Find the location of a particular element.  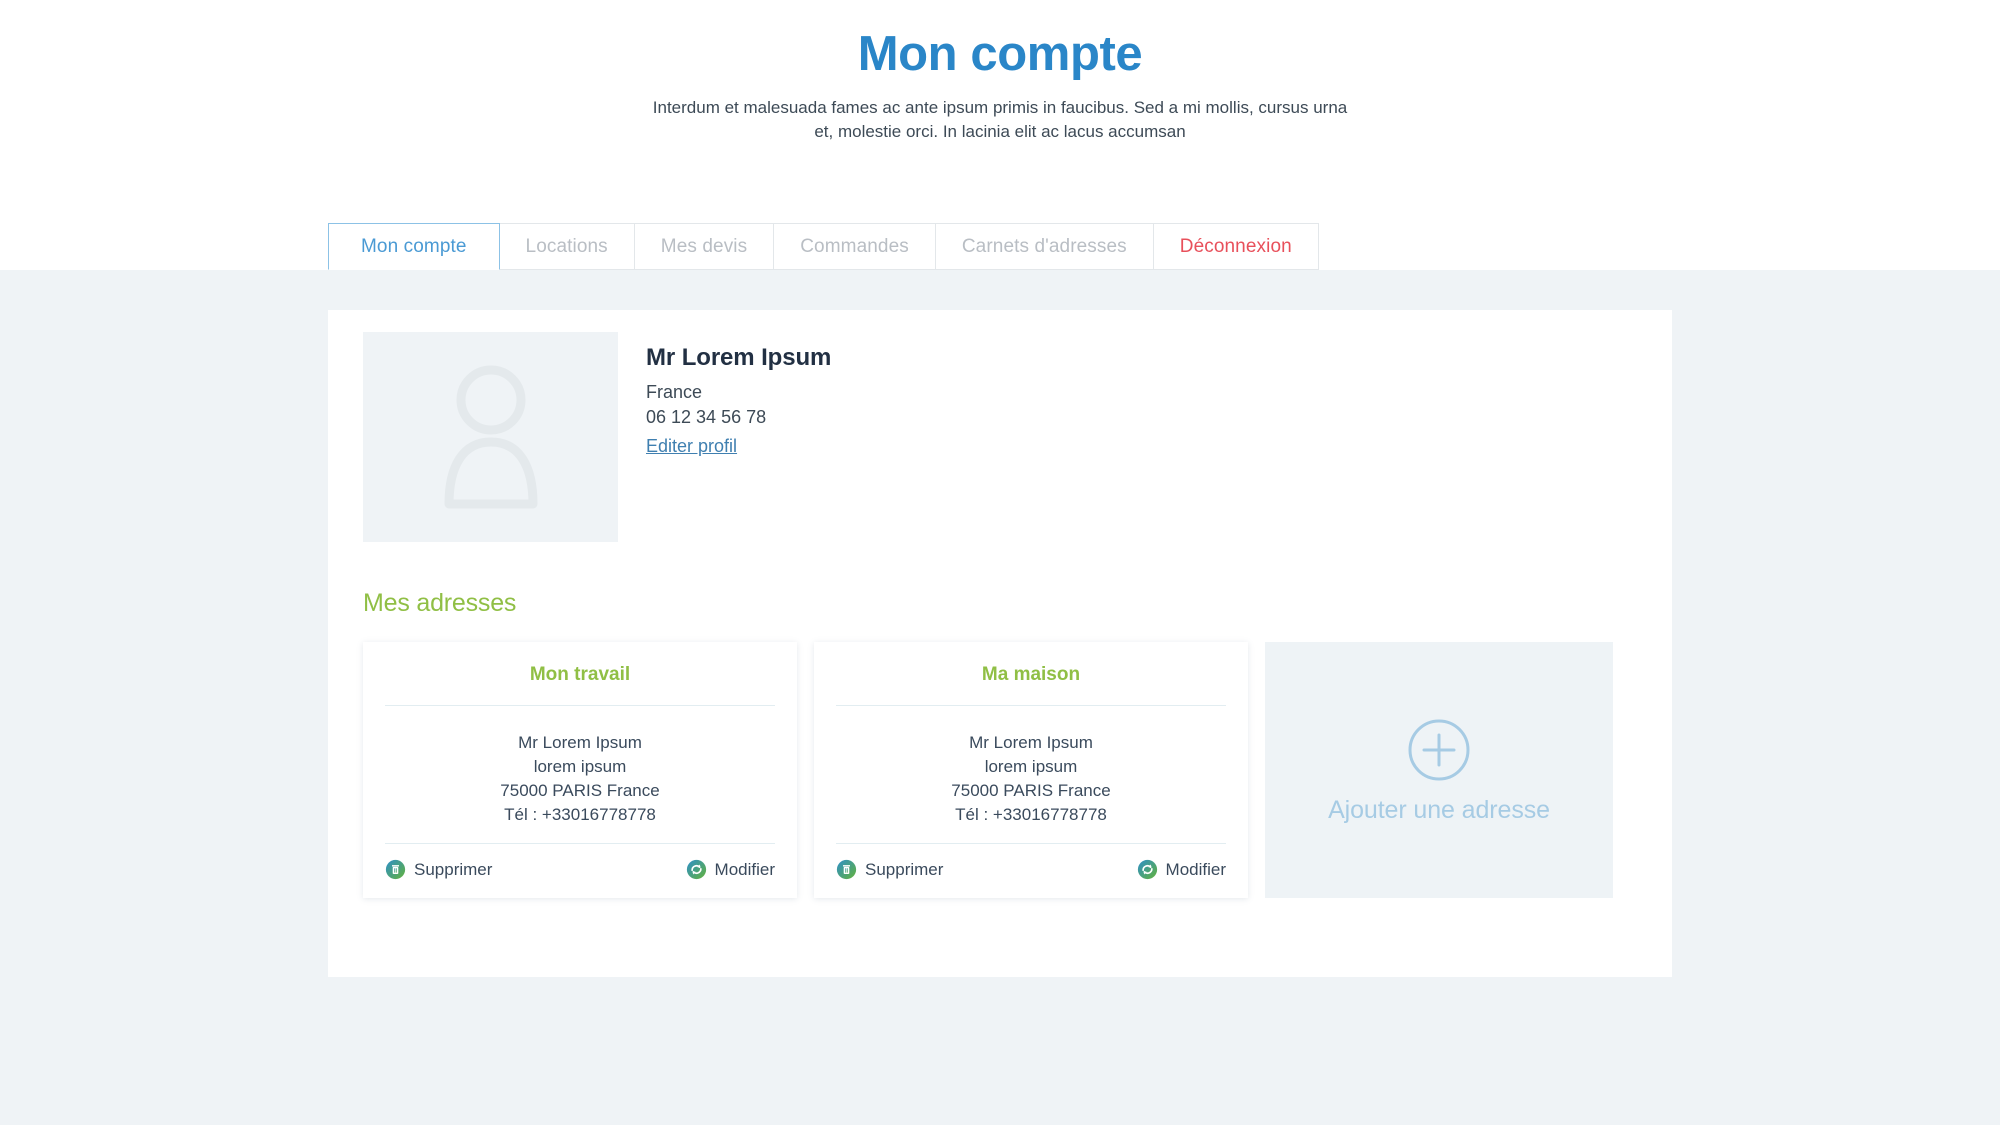

add-address-label: Ajouter une adresse is located at coordinates (1439, 809).